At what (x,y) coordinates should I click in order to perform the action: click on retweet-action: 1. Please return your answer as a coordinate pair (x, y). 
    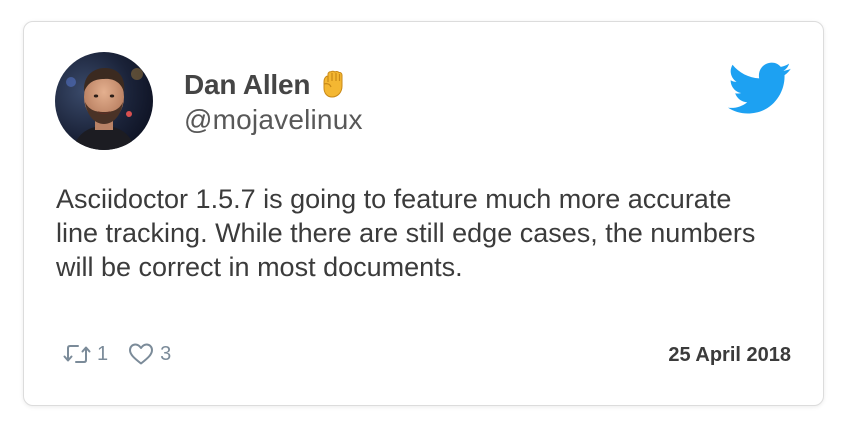
    Looking at the image, I should click on (85, 354).